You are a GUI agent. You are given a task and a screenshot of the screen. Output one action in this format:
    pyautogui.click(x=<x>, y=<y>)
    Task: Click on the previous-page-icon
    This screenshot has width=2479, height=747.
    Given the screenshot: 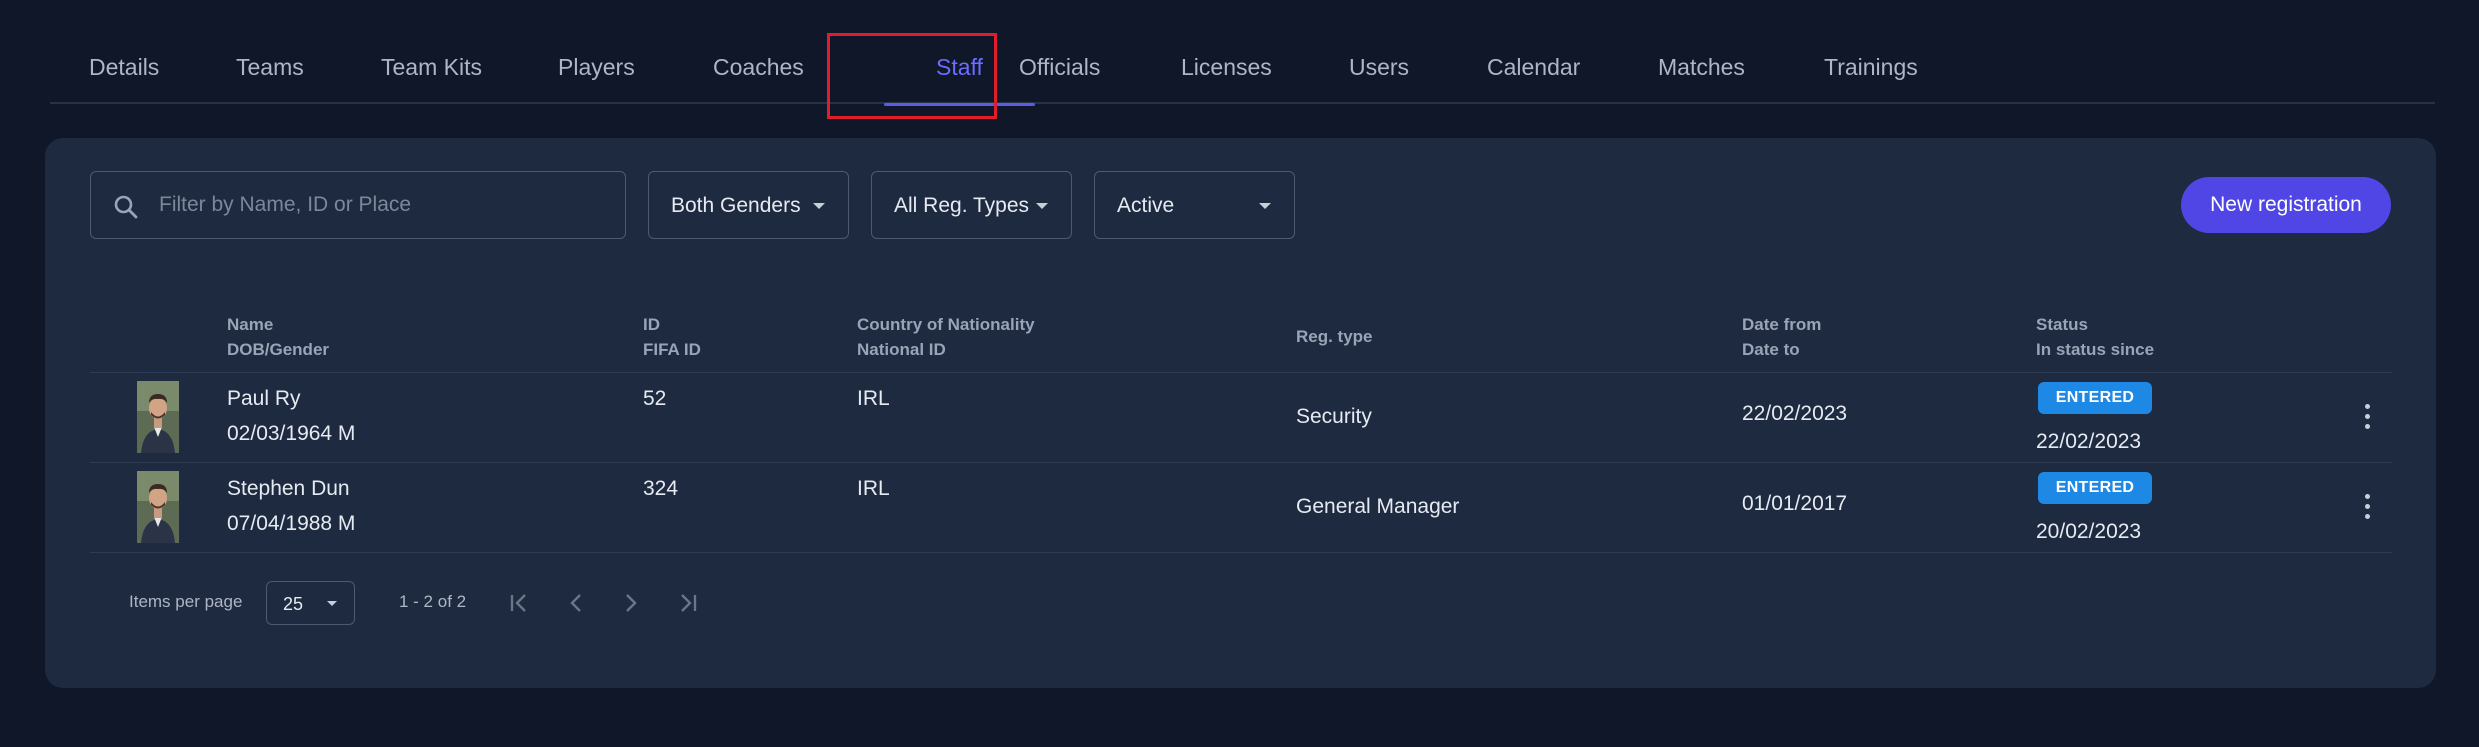 What is the action you would take?
    pyautogui.click(x=576, y=603)
    